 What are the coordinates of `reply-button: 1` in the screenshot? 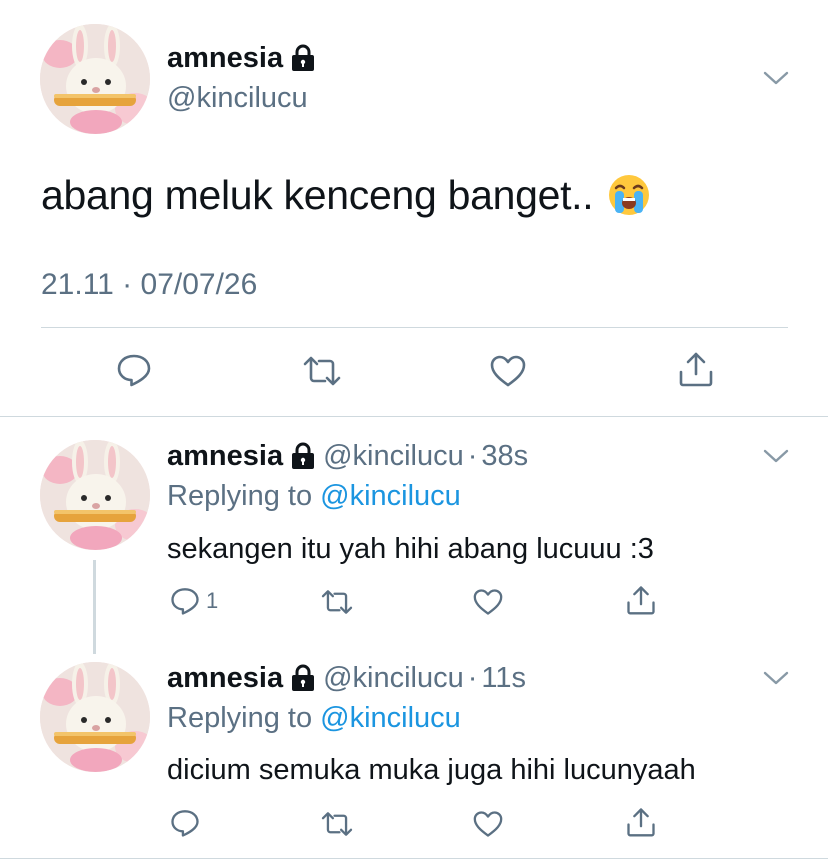 It's located at (194, 601).